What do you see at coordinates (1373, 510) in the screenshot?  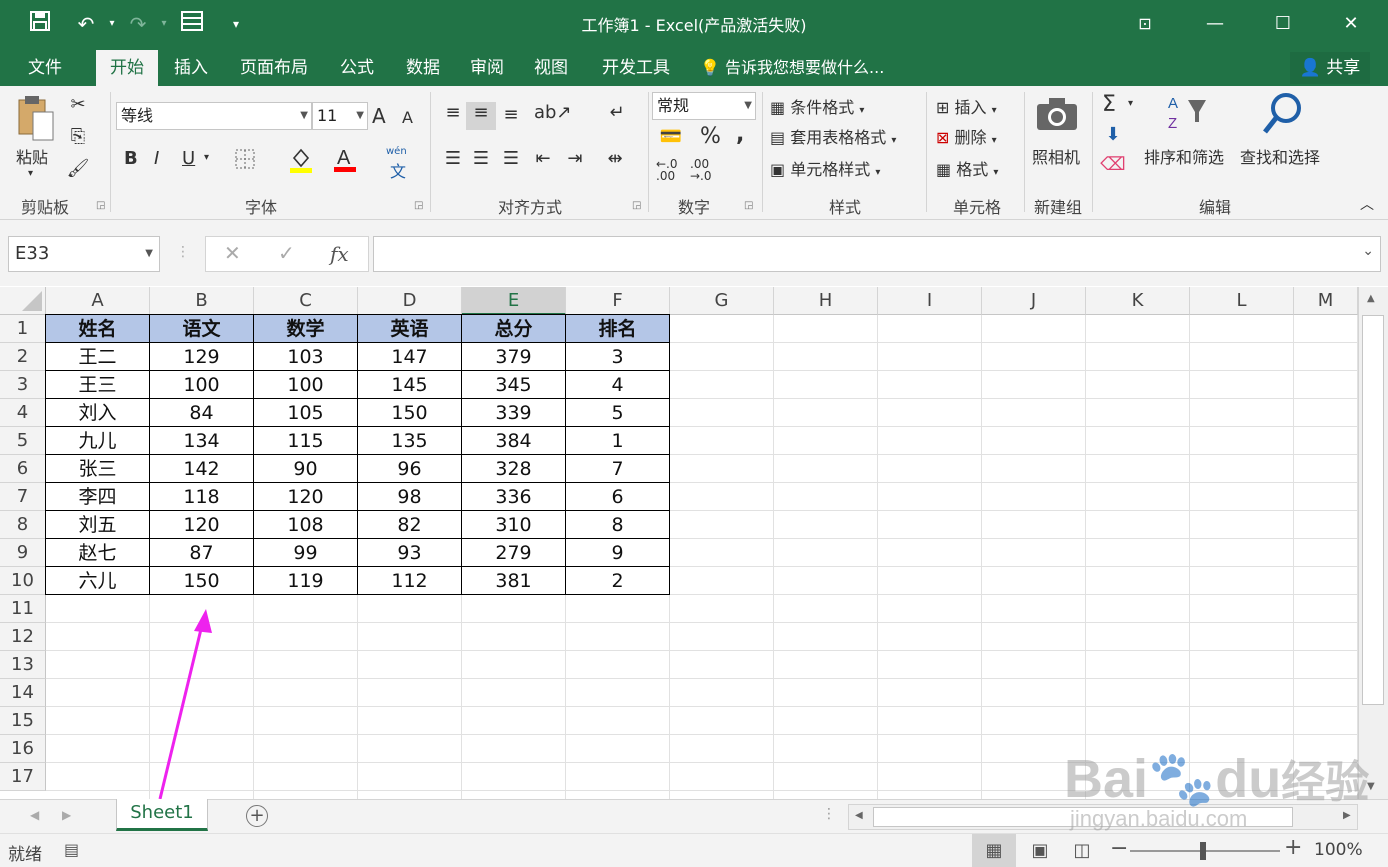 I see `vertical-scroll-thumb` at bounding box center [1373, 510].